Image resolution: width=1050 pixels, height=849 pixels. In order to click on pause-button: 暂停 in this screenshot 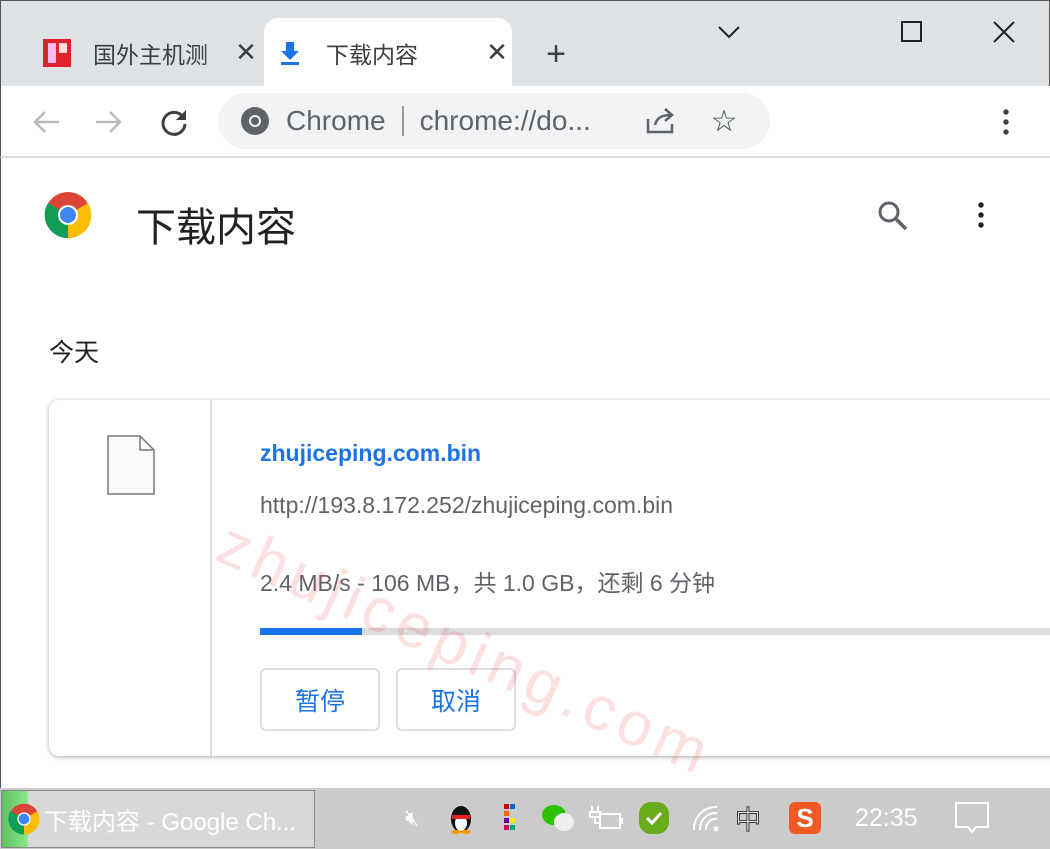, I will do `click(320, 699)`.